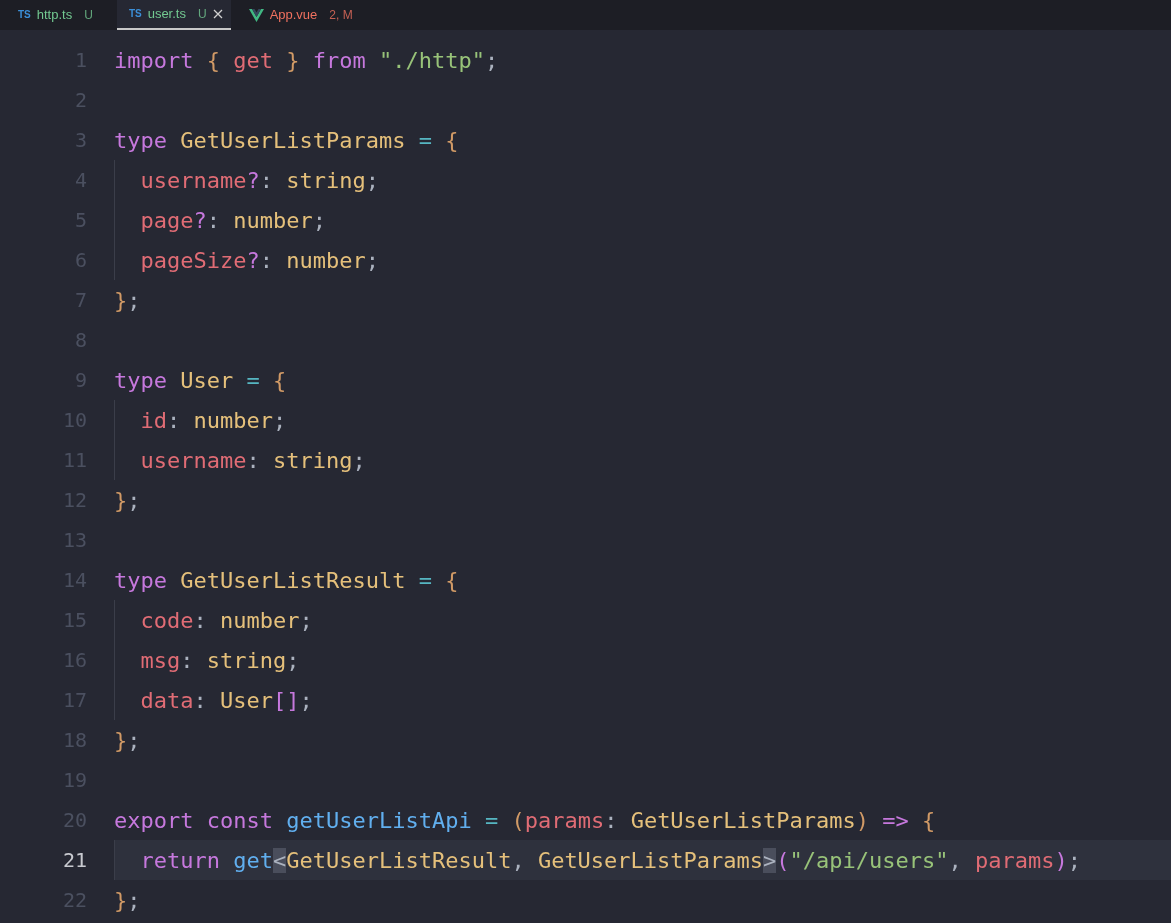  I want to click on code-line: msg: string;, so click(220, 660).